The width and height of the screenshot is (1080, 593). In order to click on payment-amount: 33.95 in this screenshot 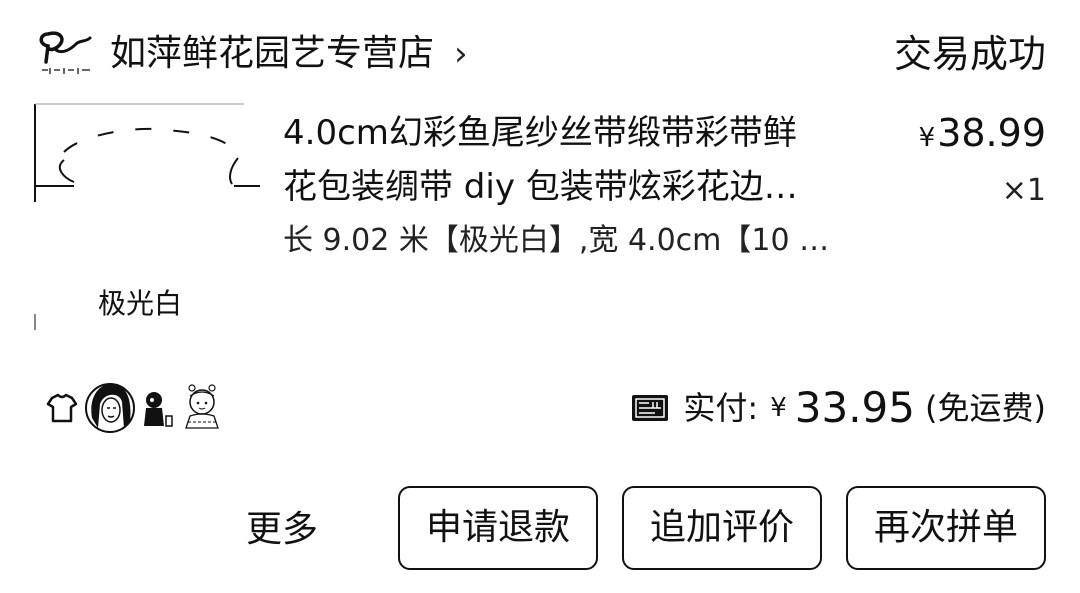, I will do `click(855, 407)`.